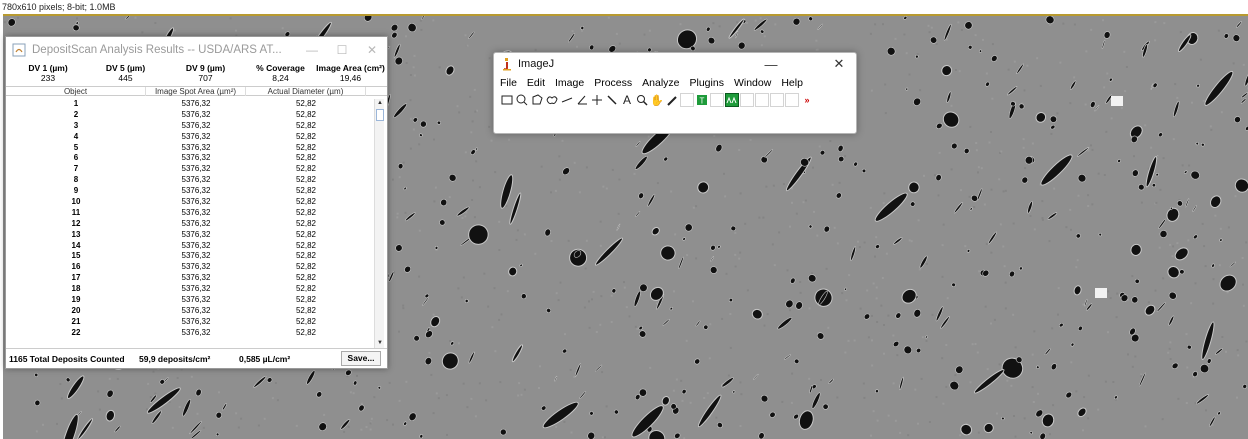  Describe the element at coordinates (792, 83) in the screenshot. I see `menu-help: Help` at that location.